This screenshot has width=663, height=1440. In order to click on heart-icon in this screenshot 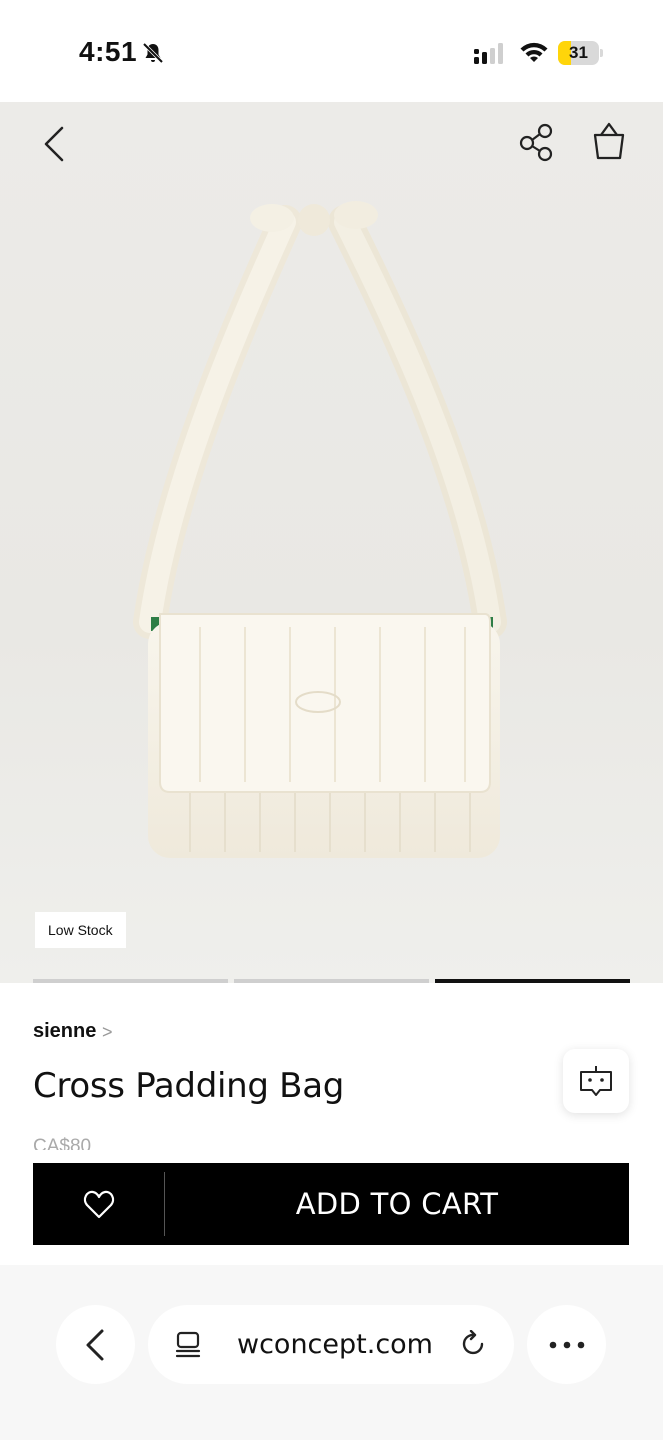, I will do `click(99, 1204)`.